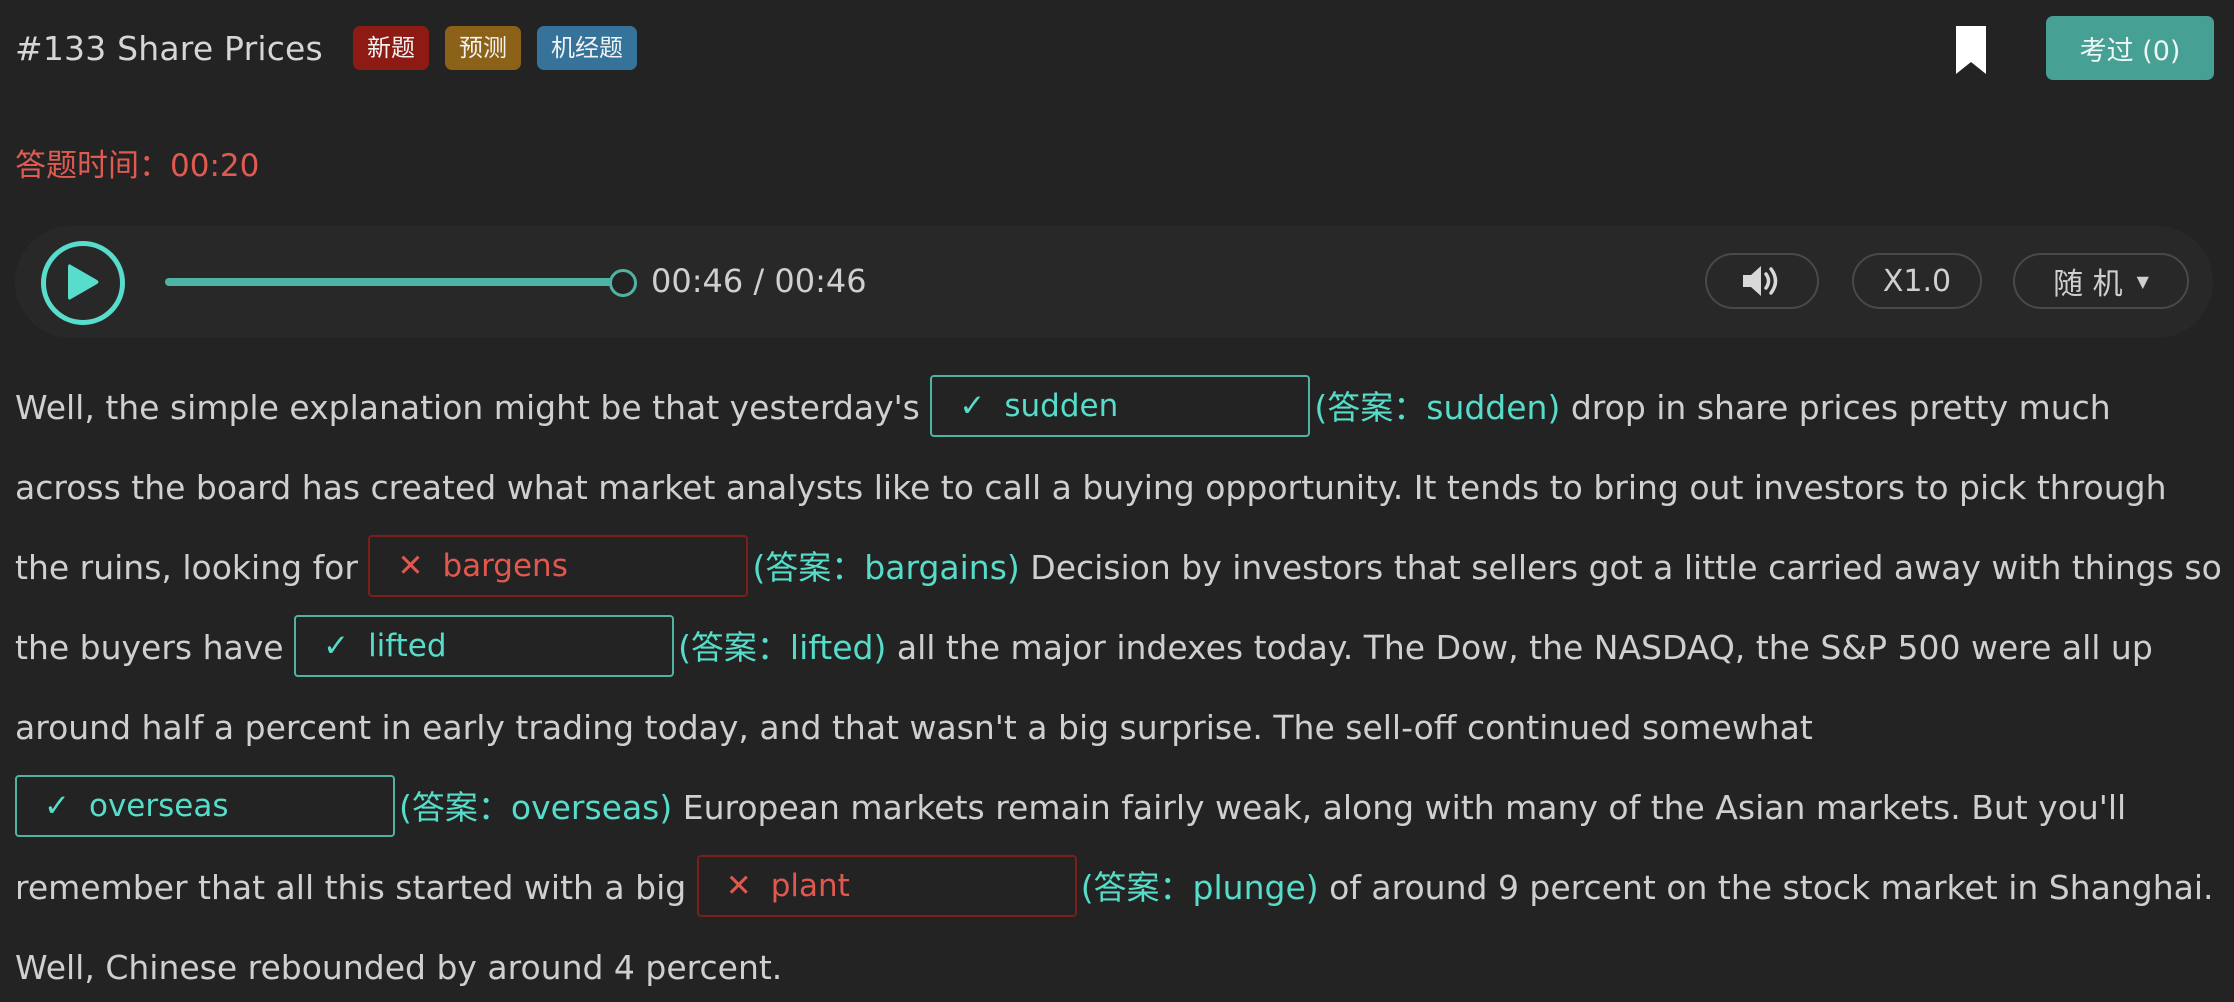  What do you see at coordinates (759, 281) in the screenshot?
I see `playback-time: 00:46 / 00:46` at bounding box center [759, 281].